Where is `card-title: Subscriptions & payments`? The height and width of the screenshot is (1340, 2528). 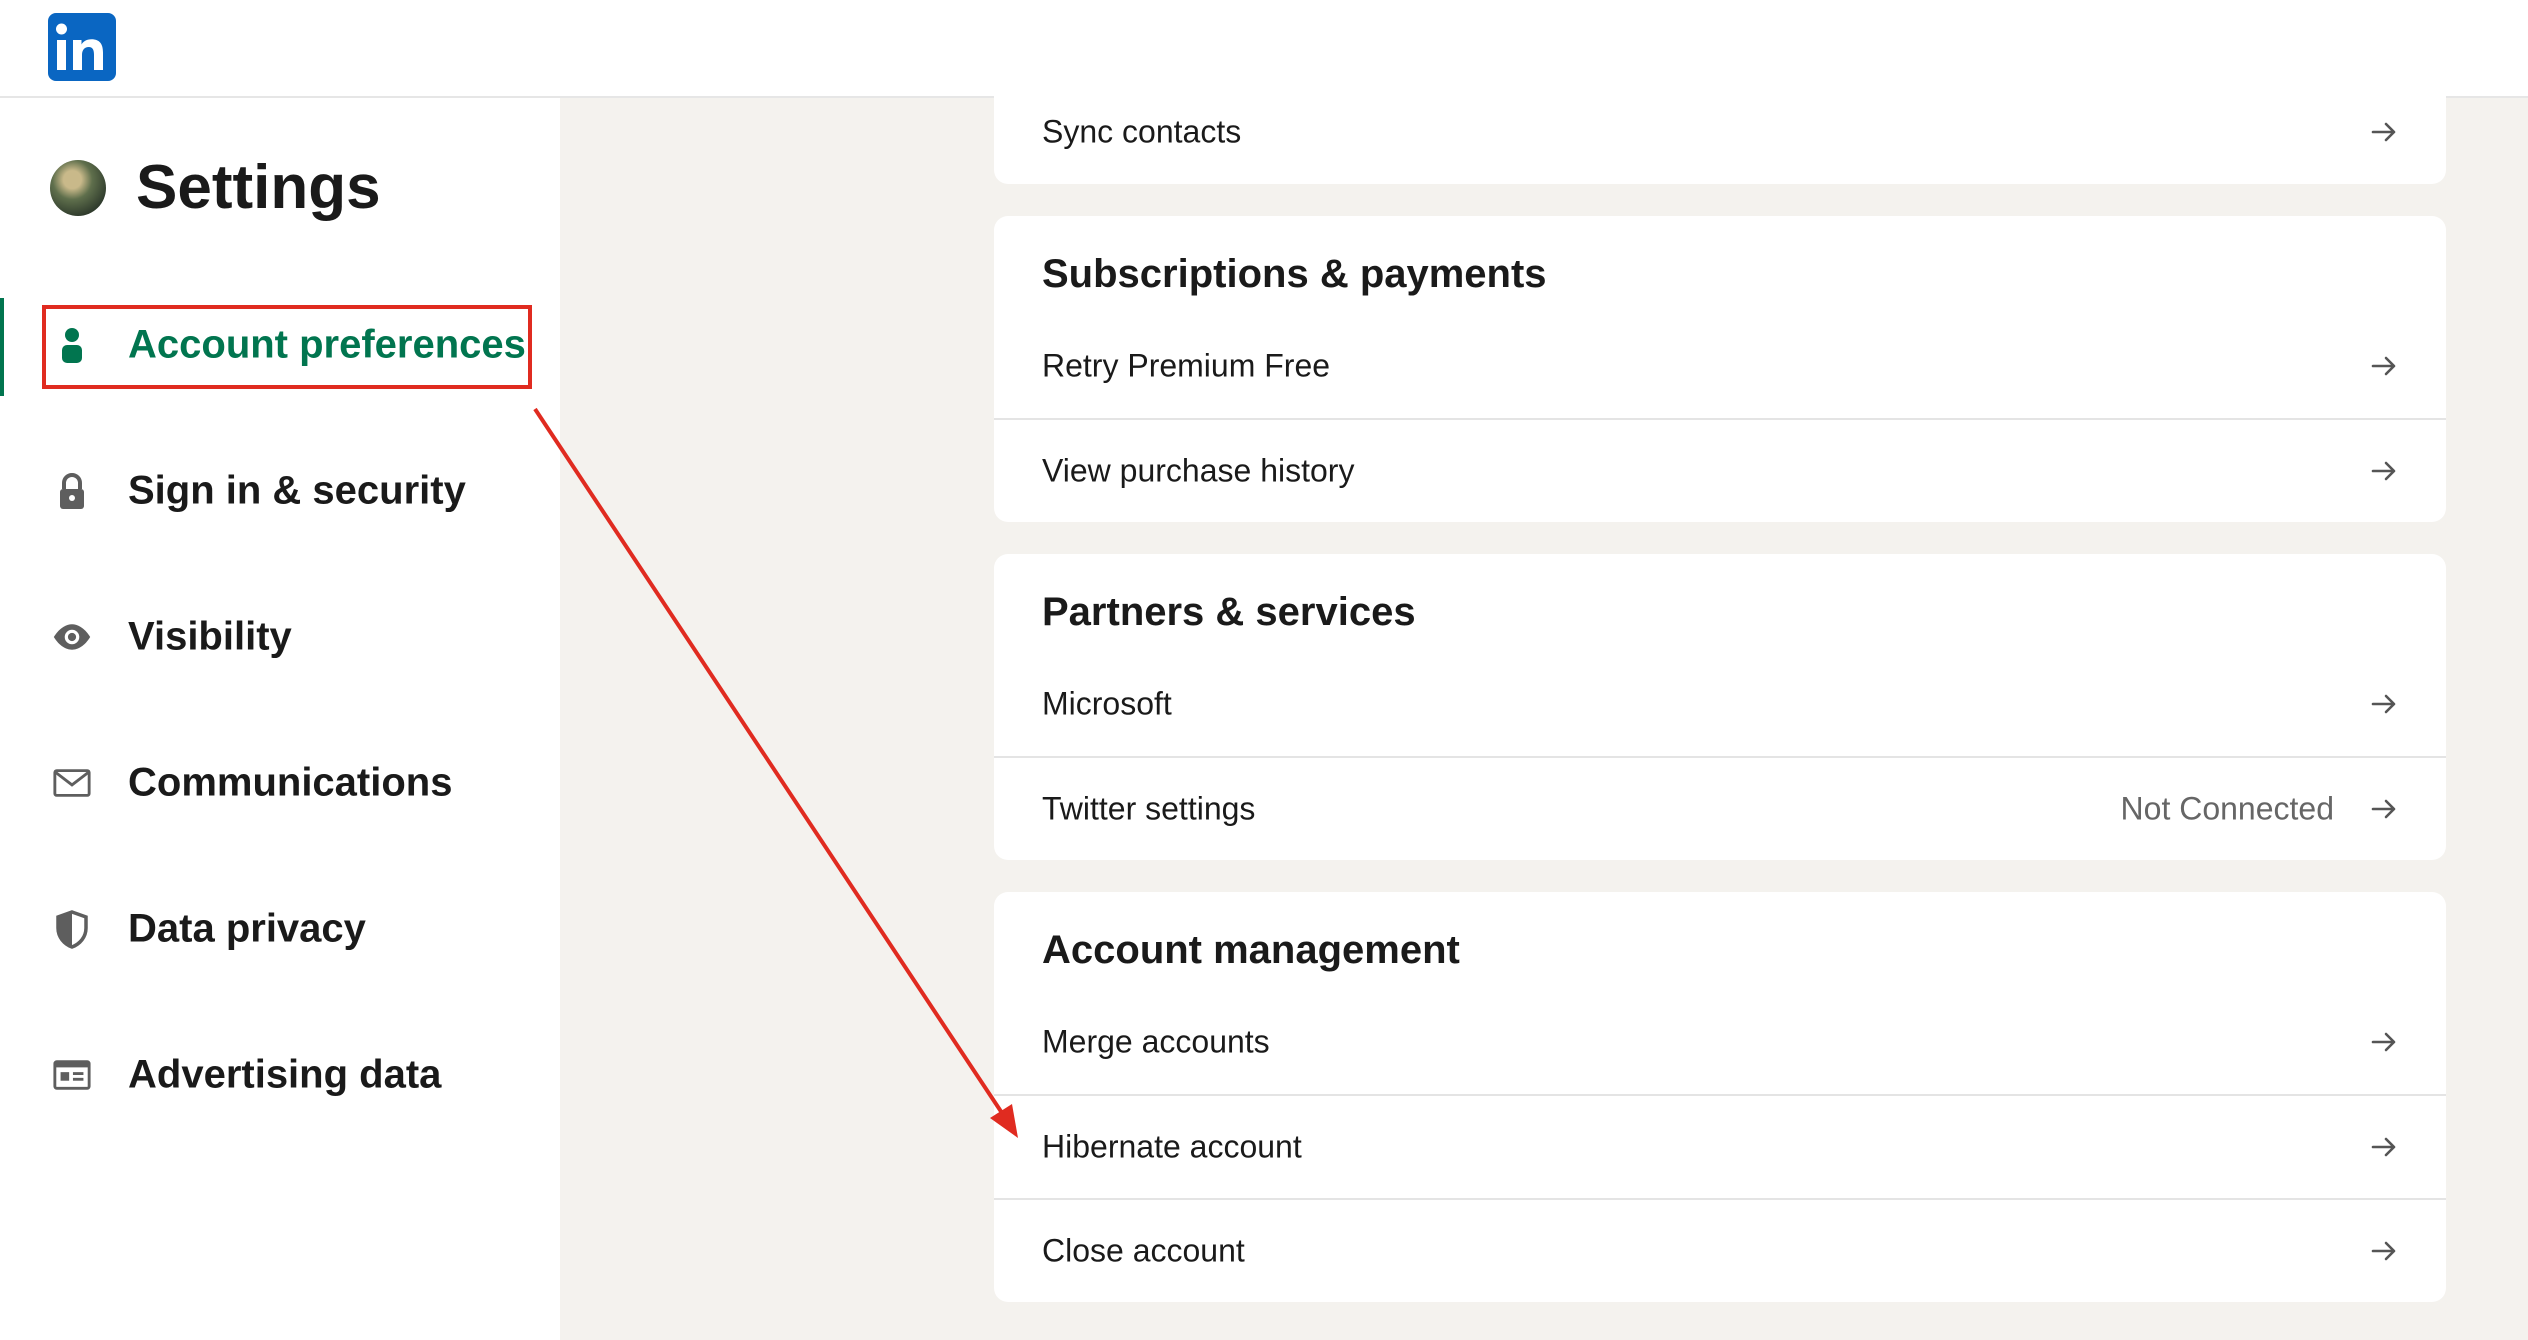
card-title: Subscriptions & payments is located at coordinates (1294, 274).